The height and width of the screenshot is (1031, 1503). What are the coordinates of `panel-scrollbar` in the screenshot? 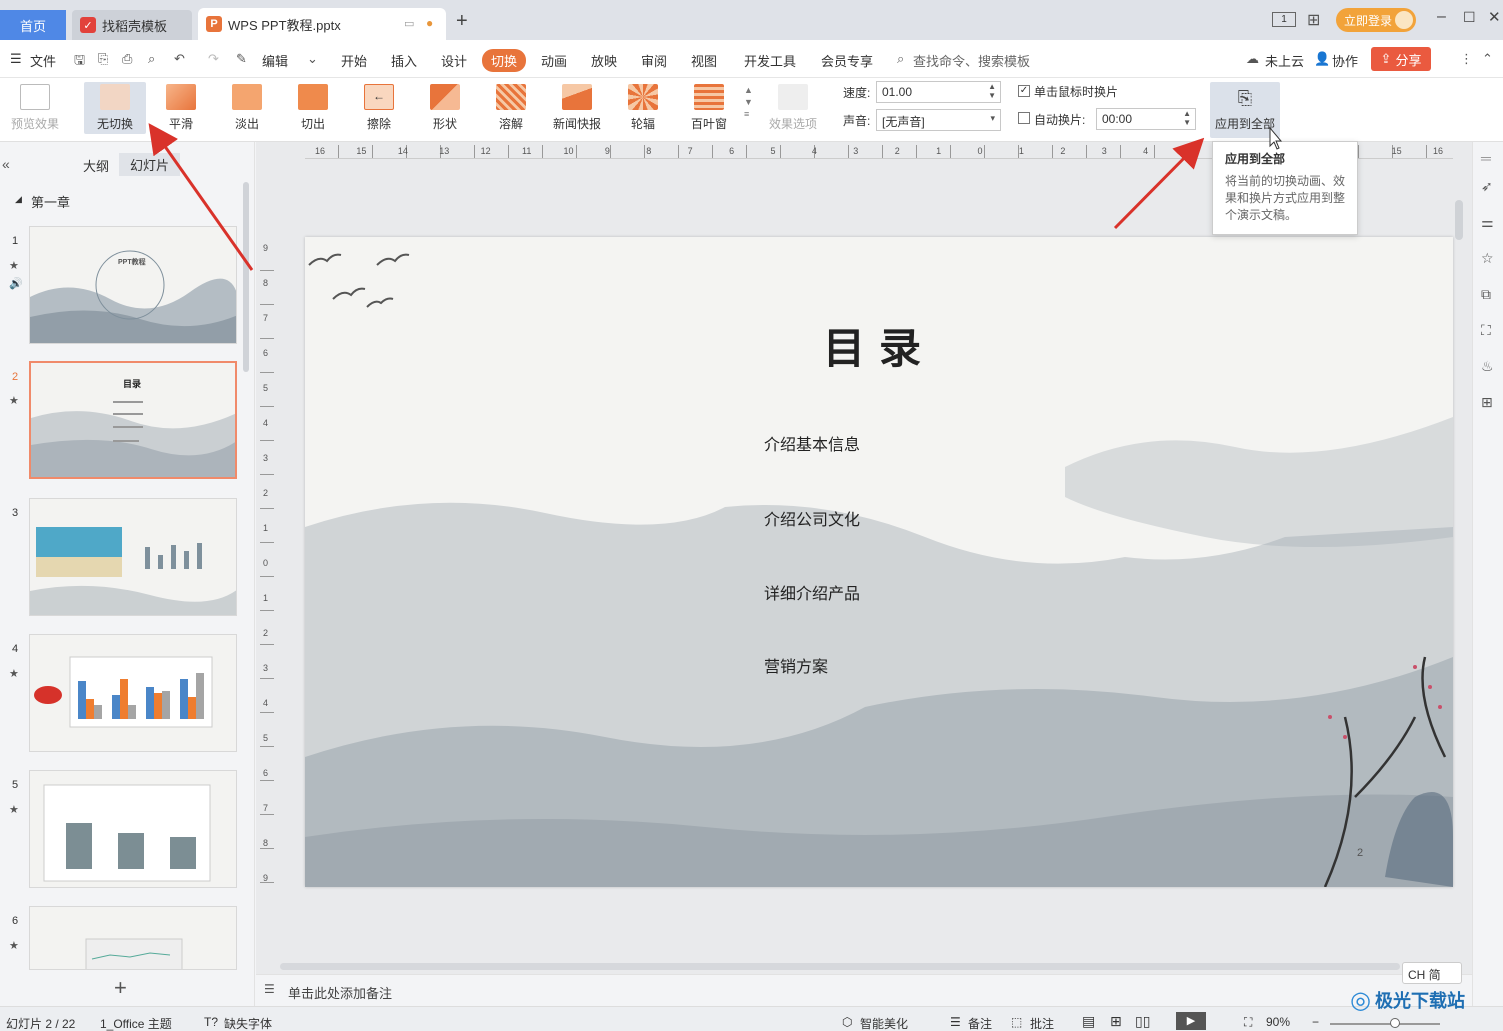 It's located at (246, 277).